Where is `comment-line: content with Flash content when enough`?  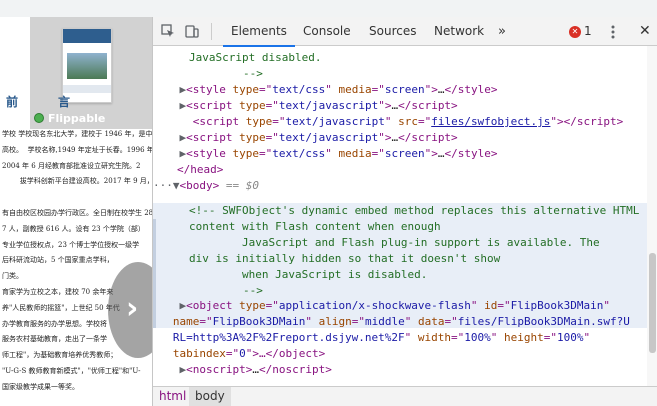
comment-line: content with Flash content when enough is located at coordinates (400, 227).